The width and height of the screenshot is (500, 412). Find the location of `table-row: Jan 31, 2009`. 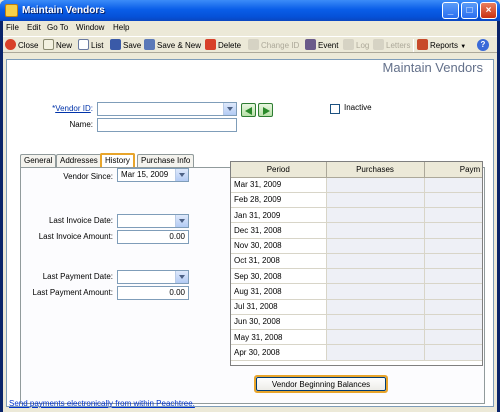

table-row: Jan 31, 2009 is located at coordinates (356, 215).